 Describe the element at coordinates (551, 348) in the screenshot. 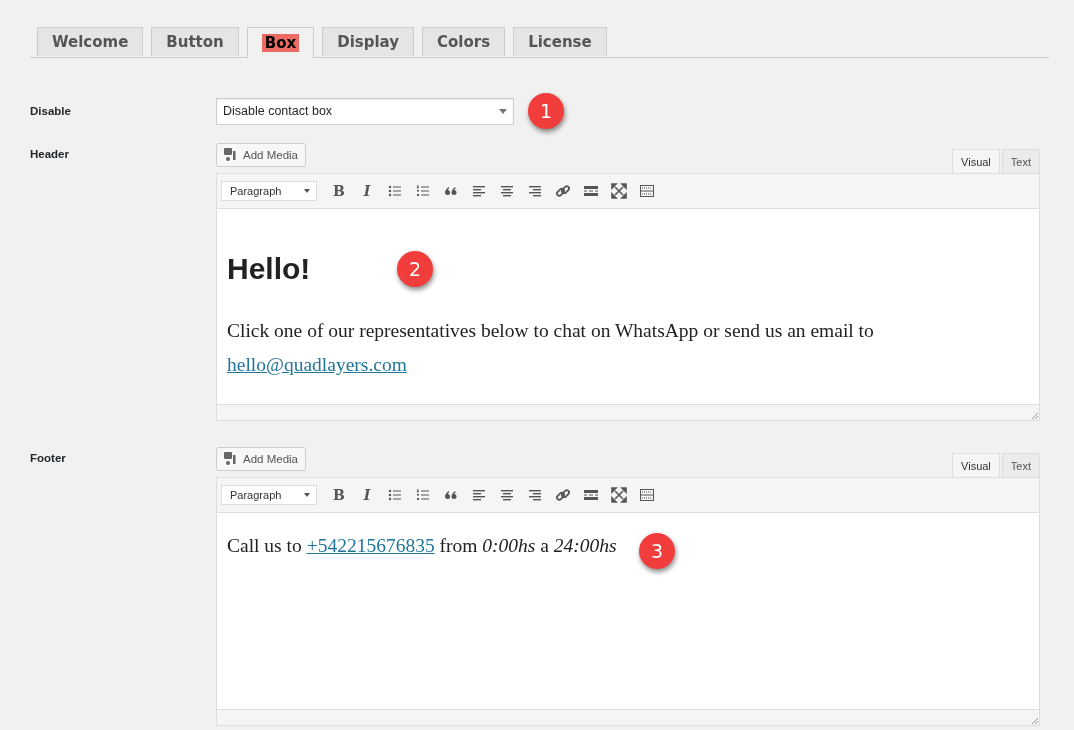

I see `content-paragraph: Click one of our representatives below to chat on WhatsApp or send us an email to hello@quadlayers.com` at that location.